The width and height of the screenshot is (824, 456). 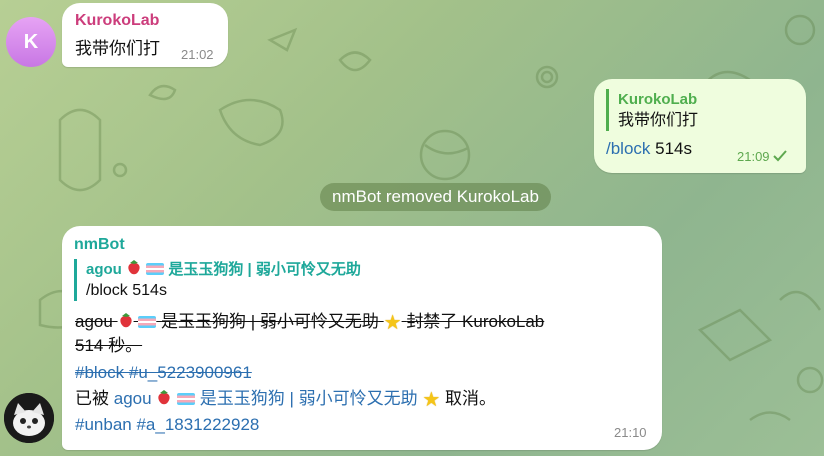 What do you see at coordinates (471, 398) in the screenshot?
I see `unban-suffix: 取消。` at bounding box center [471, 398].